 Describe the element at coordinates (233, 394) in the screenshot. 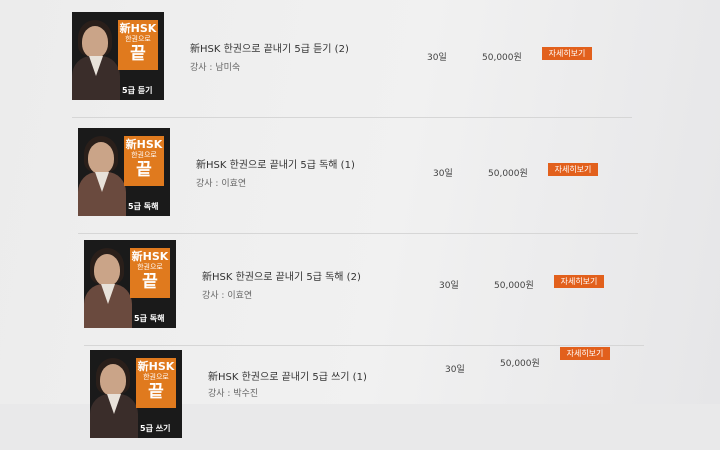

I see `course-teacher: 강사 : 박수진` at that location.